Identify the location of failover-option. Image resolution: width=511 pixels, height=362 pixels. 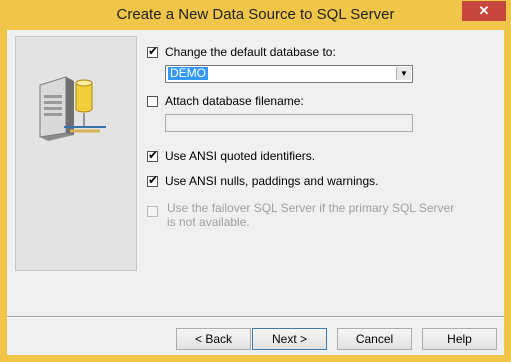
(152, 211).